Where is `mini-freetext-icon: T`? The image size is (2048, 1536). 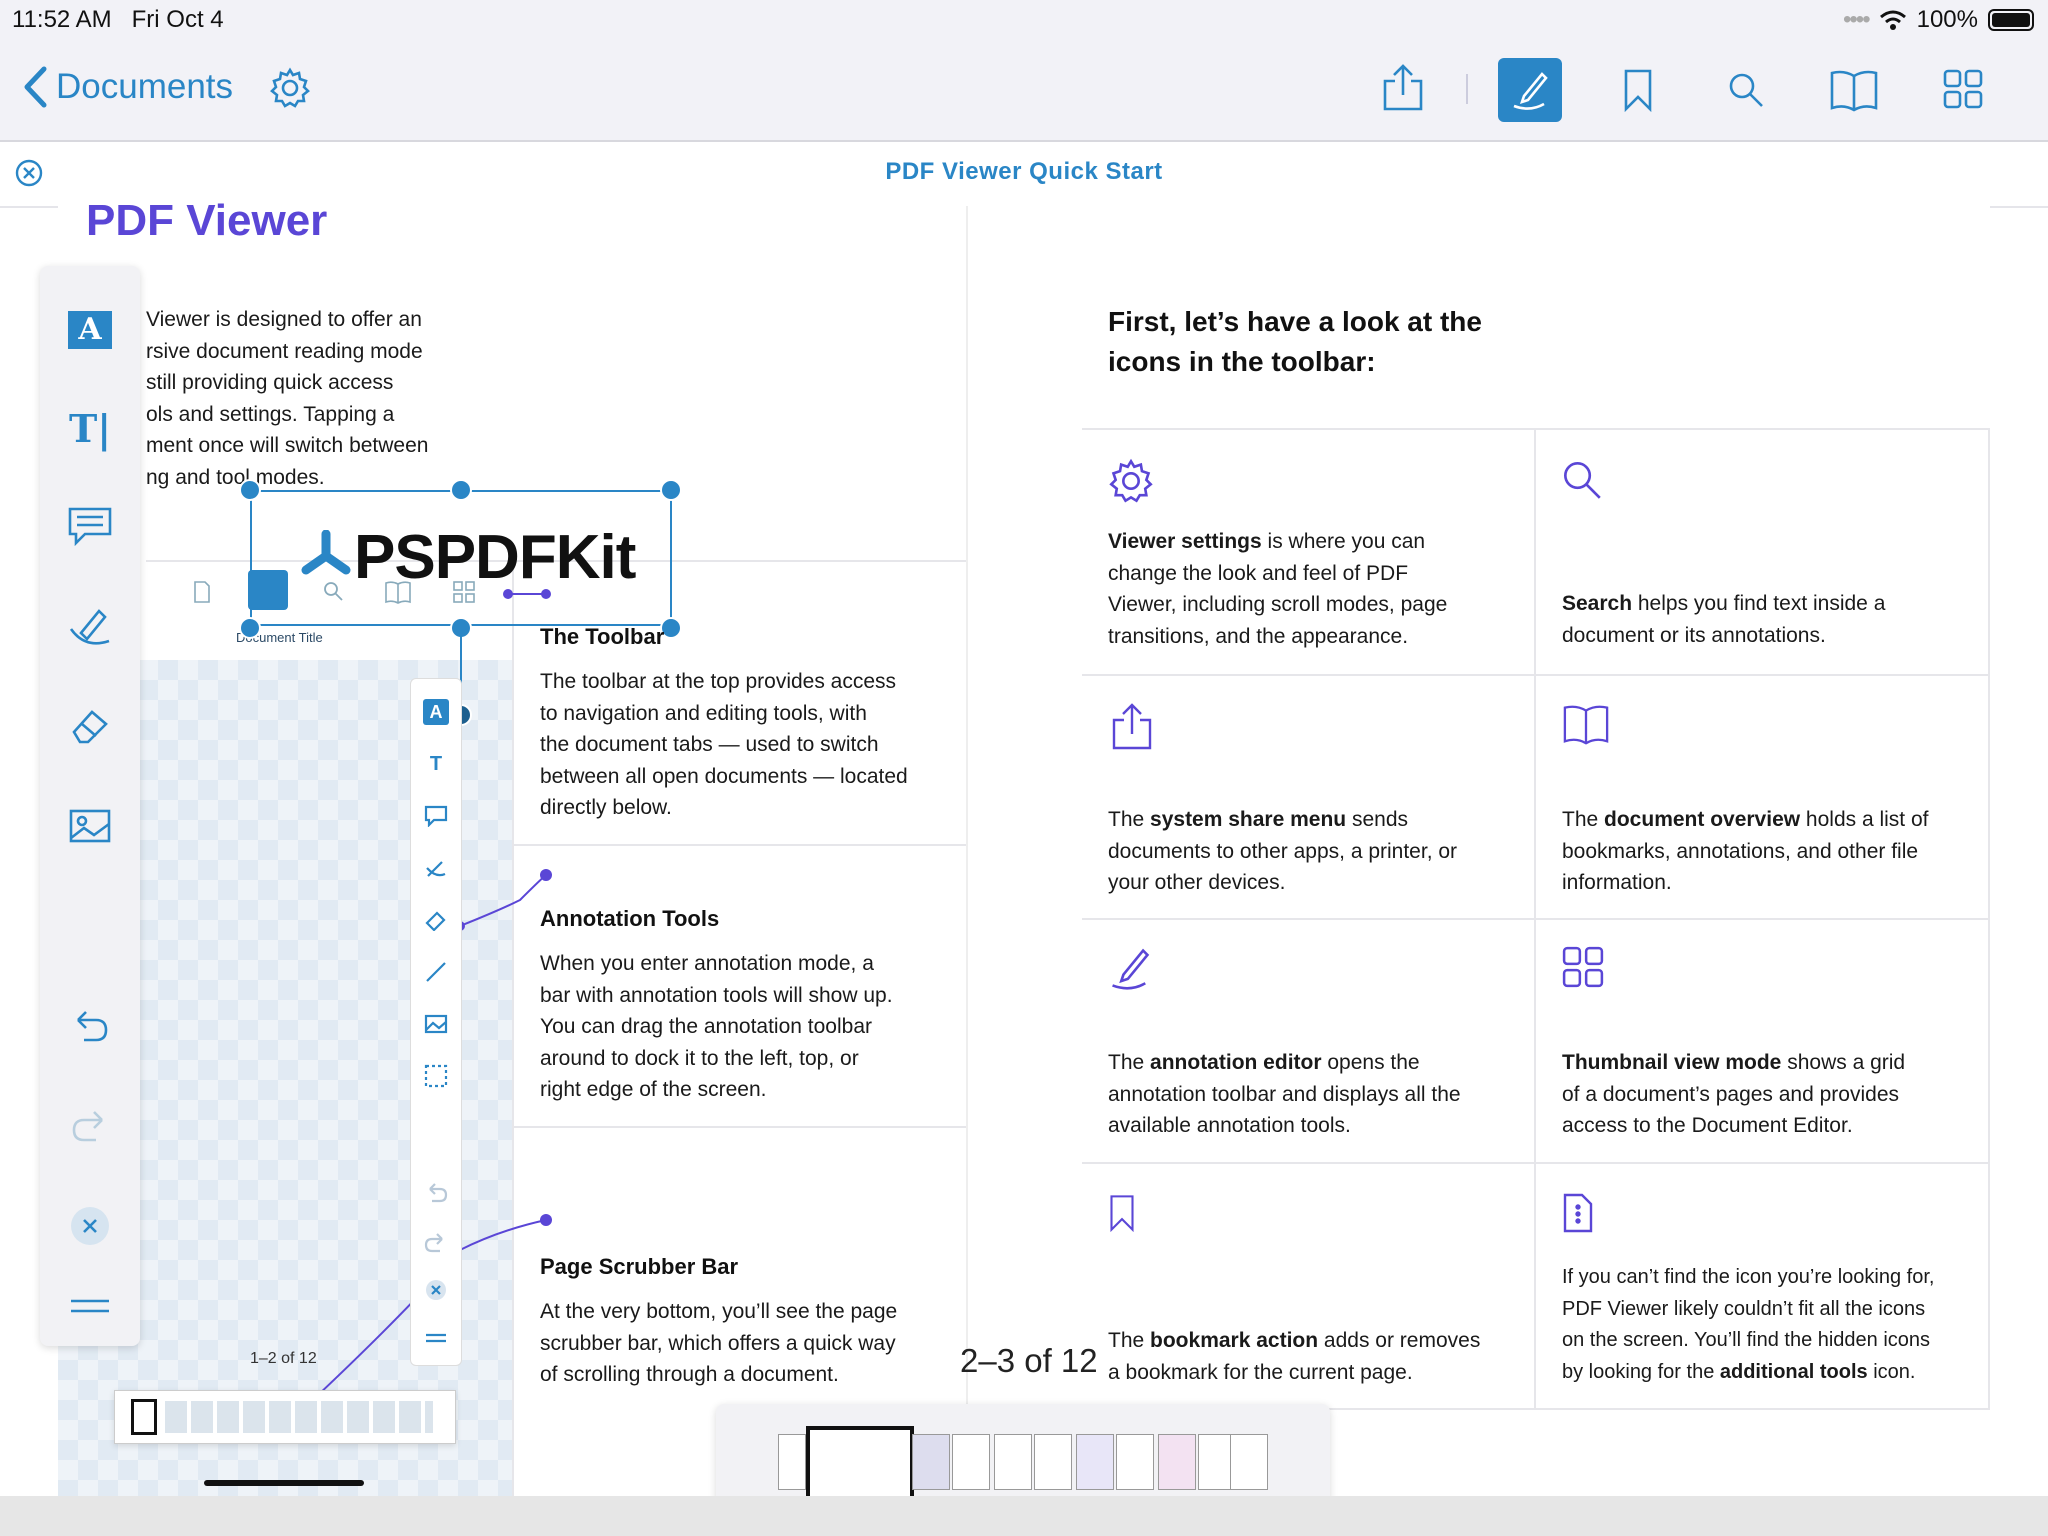 mini-freetext-icon: T is located at coordinates (436, 763).